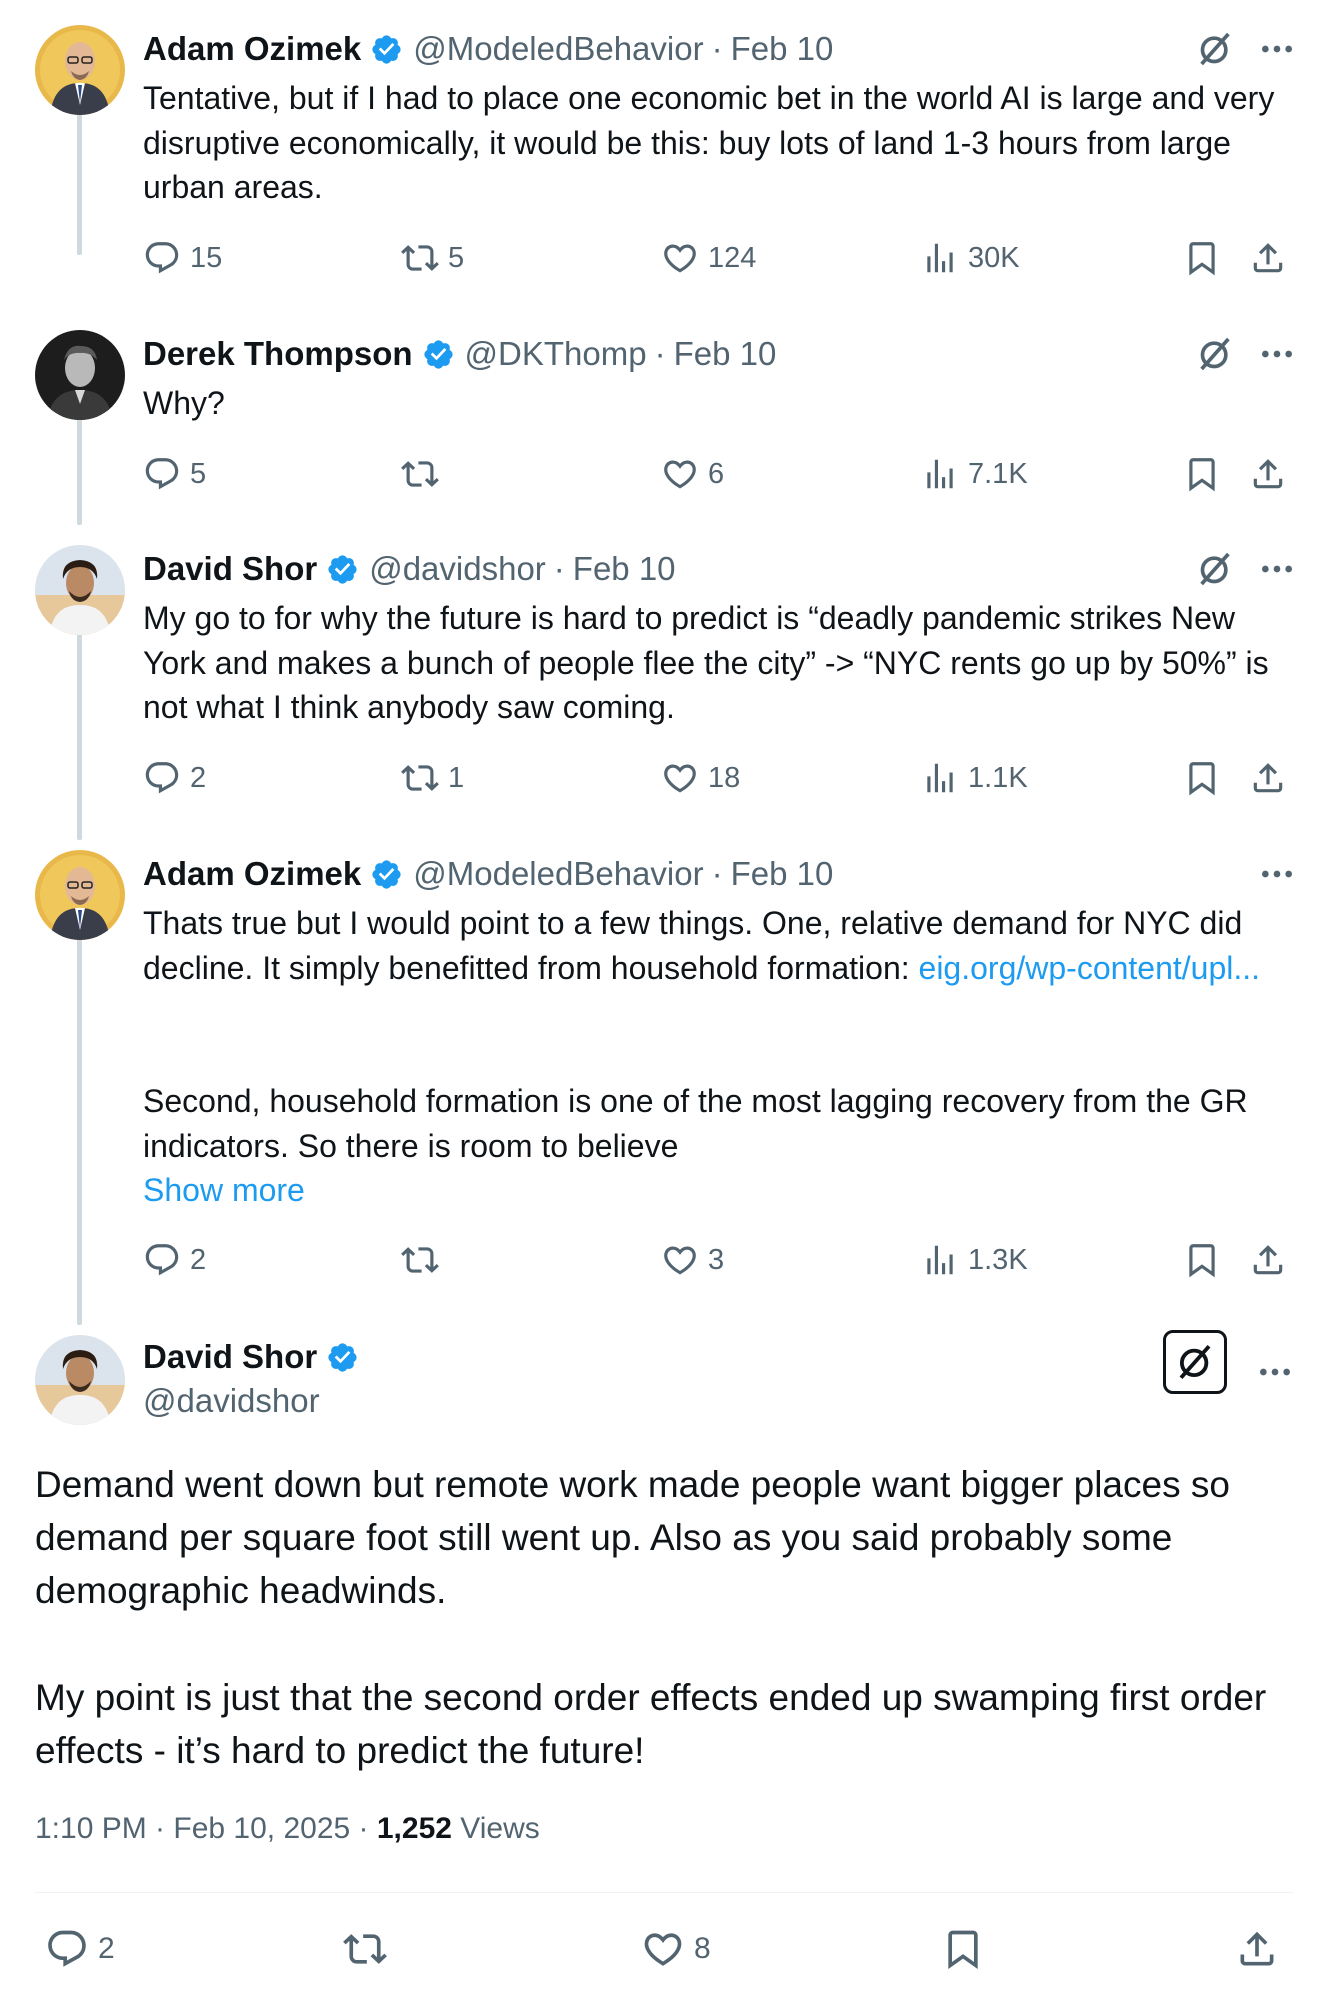  I want to click on views-button: 7.1K, so click(974, 474).